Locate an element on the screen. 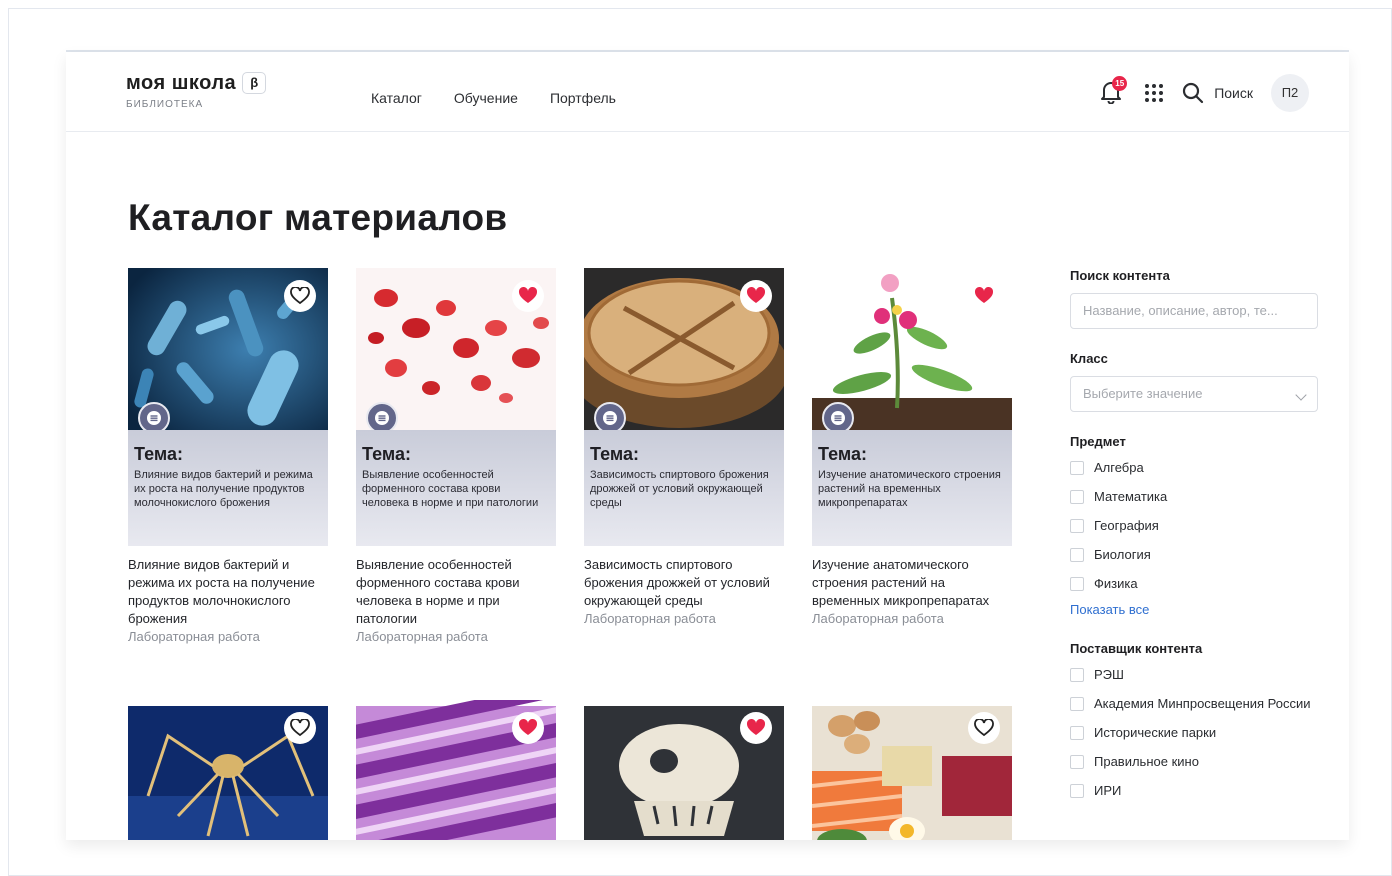  provider-option: Исторические парки is located at coordinates (1195, 732).